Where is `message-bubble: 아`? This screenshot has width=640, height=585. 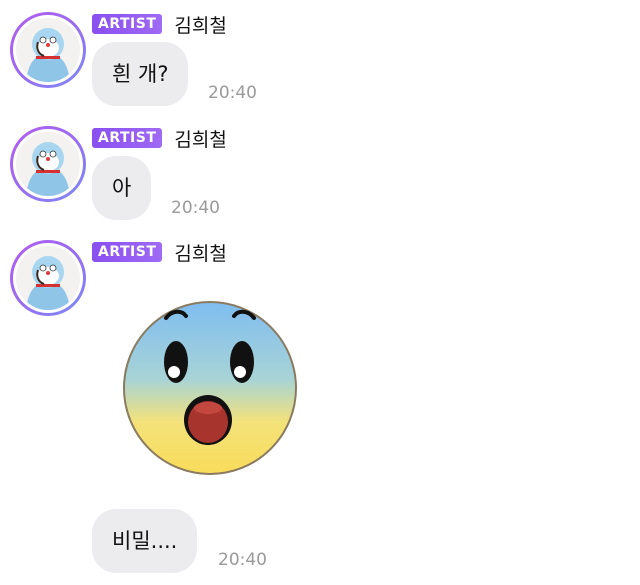 message-bubble: 아 is located at coordinates (122, 188).